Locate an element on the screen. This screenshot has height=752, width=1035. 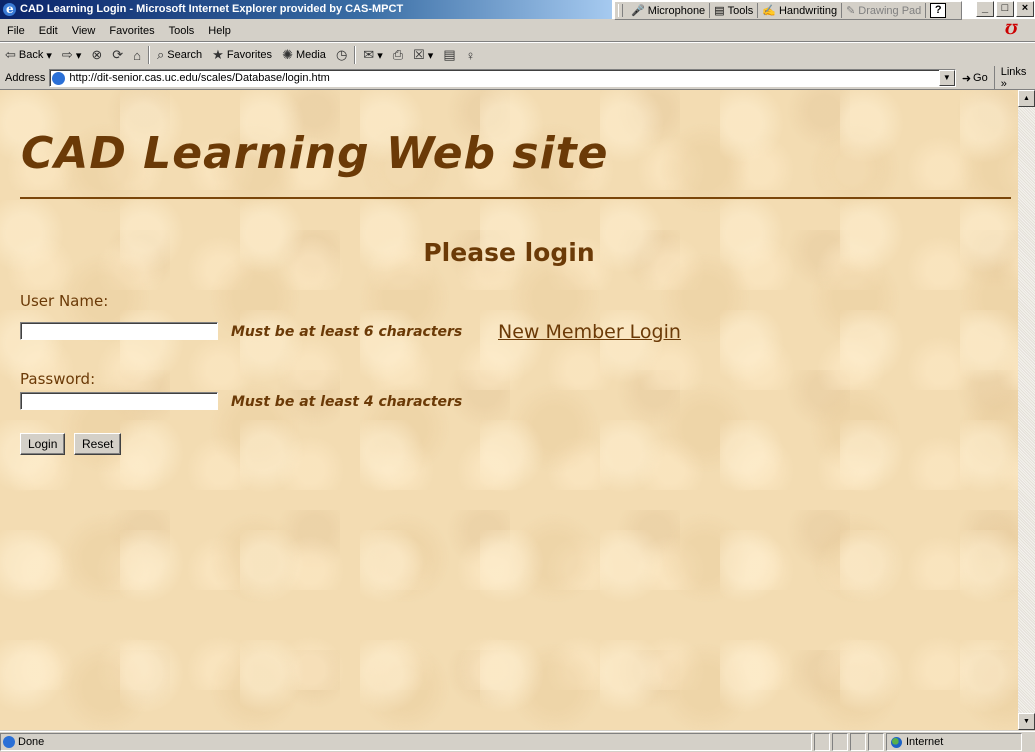
horizontal-rule is located at coordinates (515, 198).